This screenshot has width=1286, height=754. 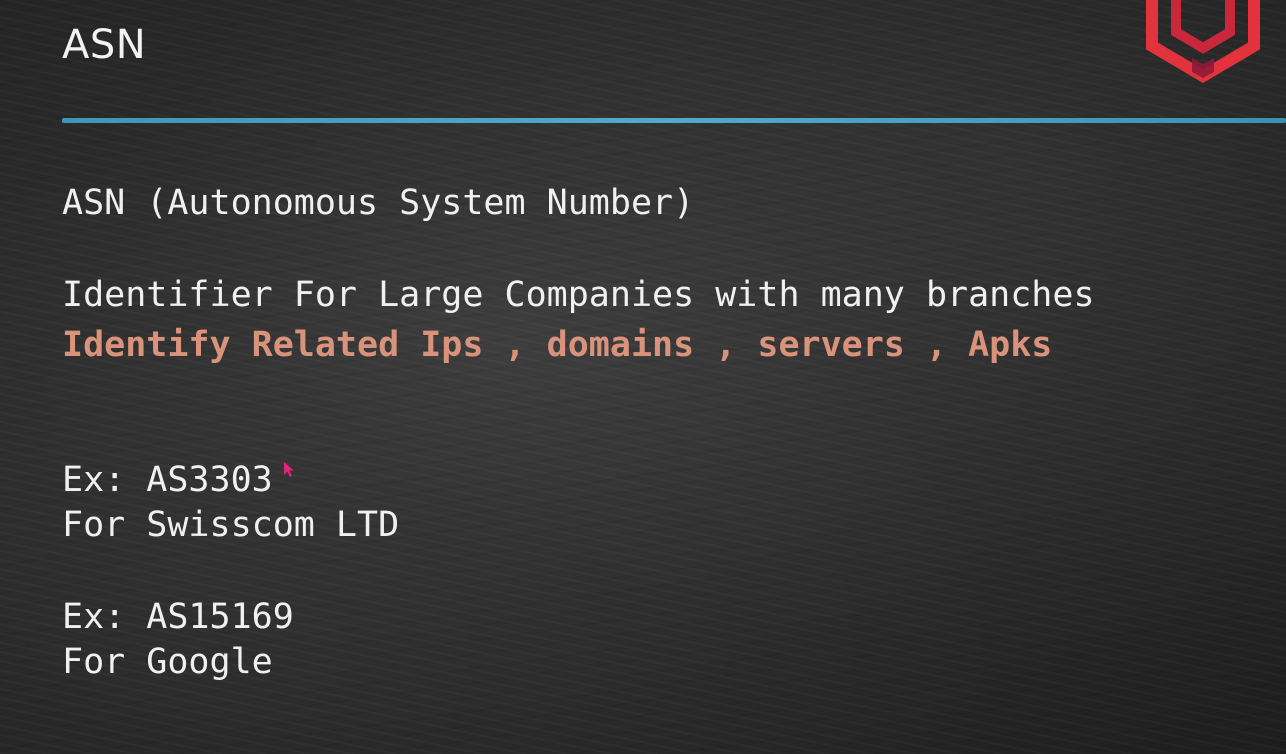 What do you see at coordinates (167, 480) in the screenshot?
I see `example-1-code: Ex: AS3303` at bounding box center [167, 480].